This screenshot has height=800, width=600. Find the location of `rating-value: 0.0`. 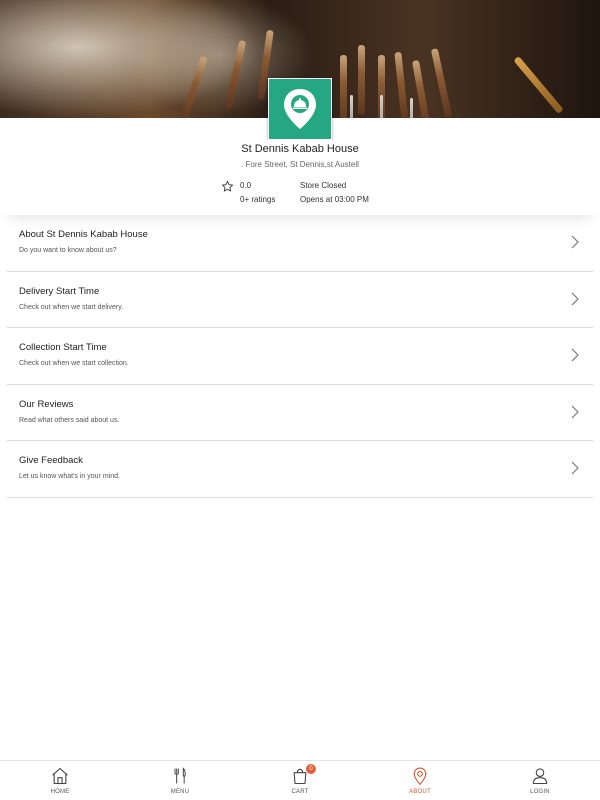

rating-value: 0.0 is located at coordinates (246, 185).